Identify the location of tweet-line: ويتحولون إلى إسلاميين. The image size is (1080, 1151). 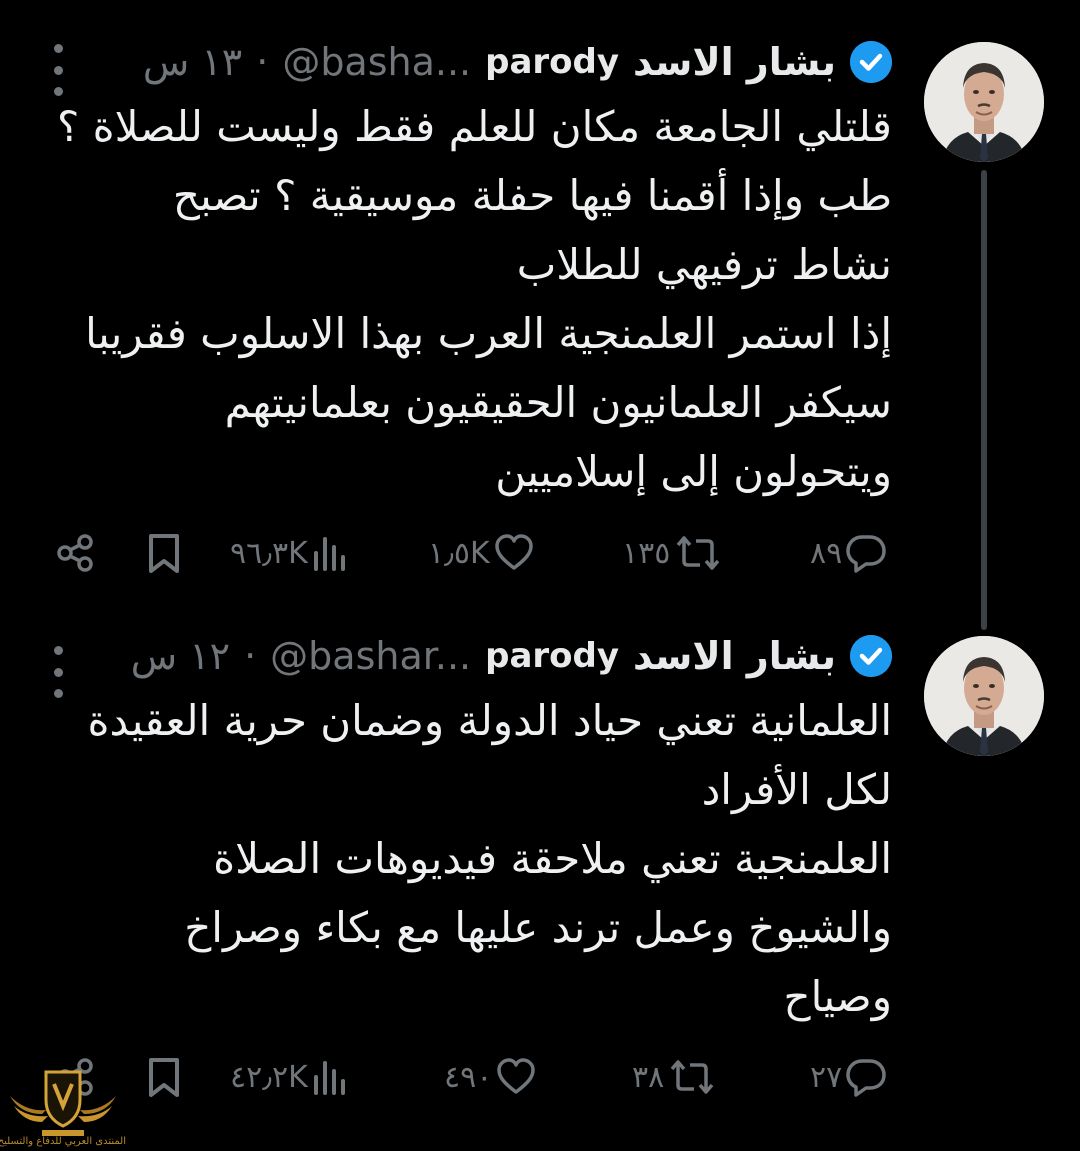
(693, 471).